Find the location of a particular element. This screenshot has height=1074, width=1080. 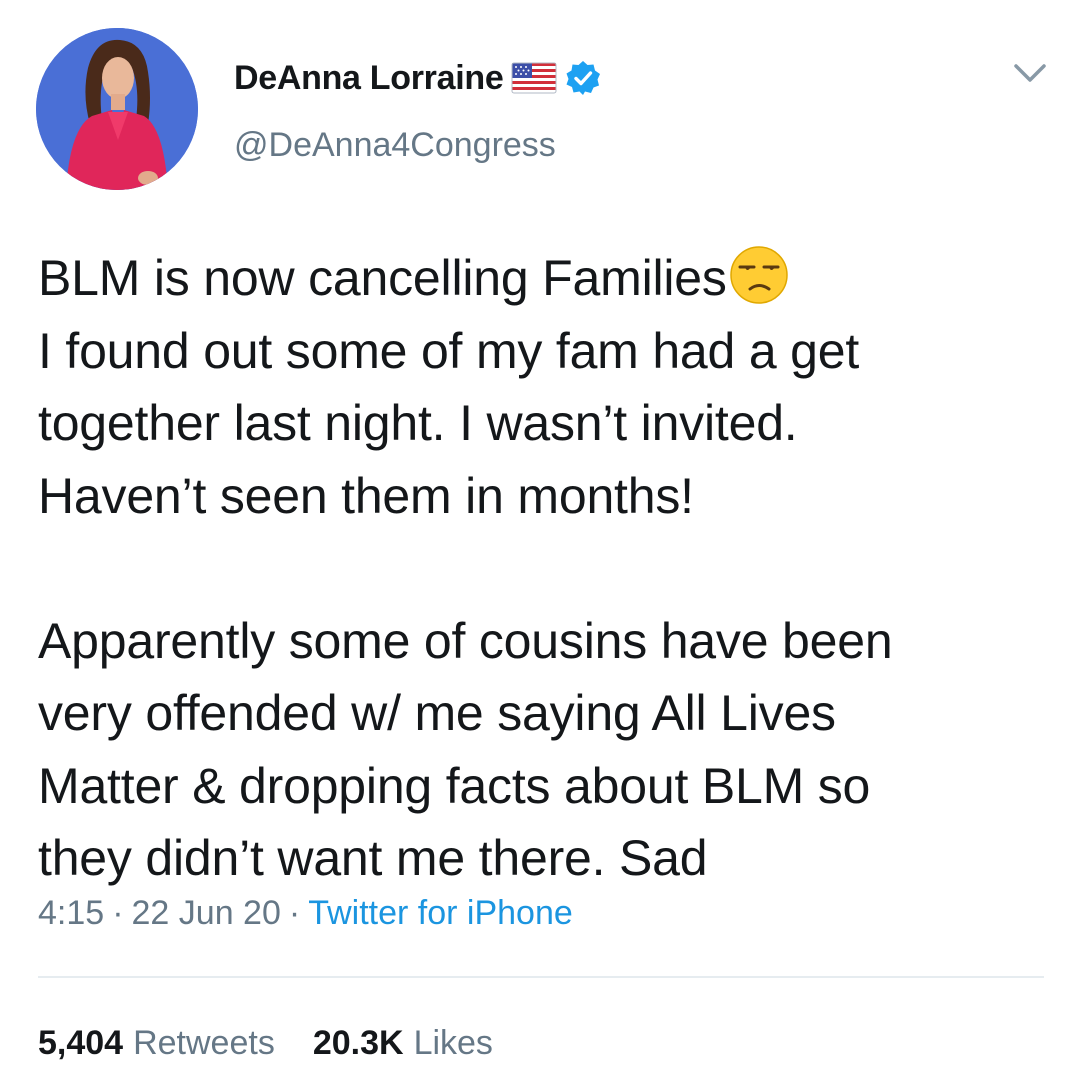

divider is located at coordinates (541, 977).